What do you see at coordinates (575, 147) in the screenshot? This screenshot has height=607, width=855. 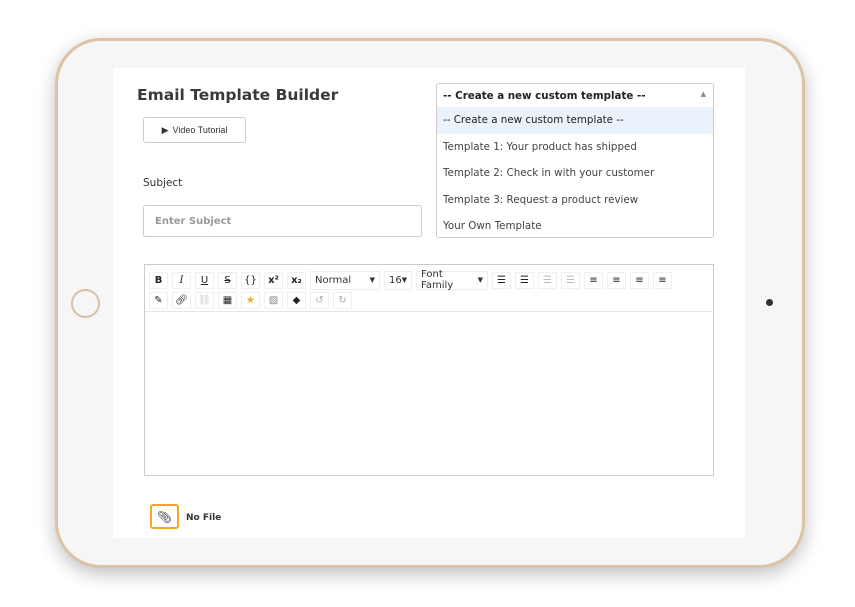 I see `template-option: Template 1: Your product has shipped` at bounding box center [575, 147].